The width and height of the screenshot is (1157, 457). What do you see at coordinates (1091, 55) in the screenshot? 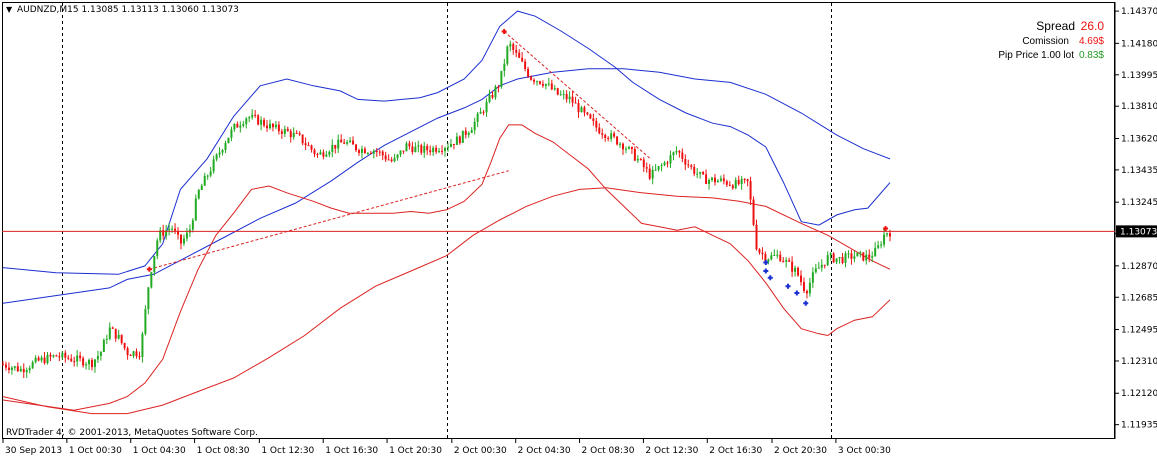
I see `pip-price-value: 0.83$` at bounding box center [1091, 55].